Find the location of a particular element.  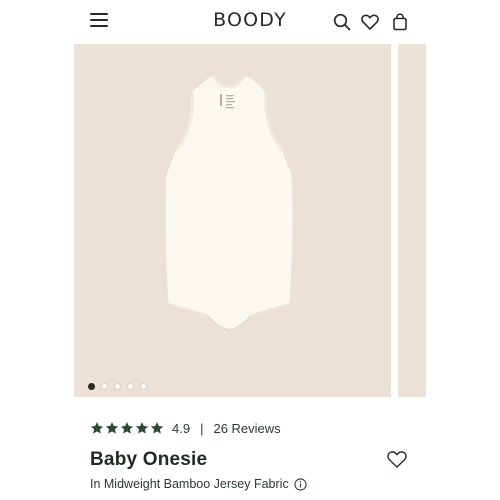

product-title: Baby Onesie is located at coordinates (149, 459).